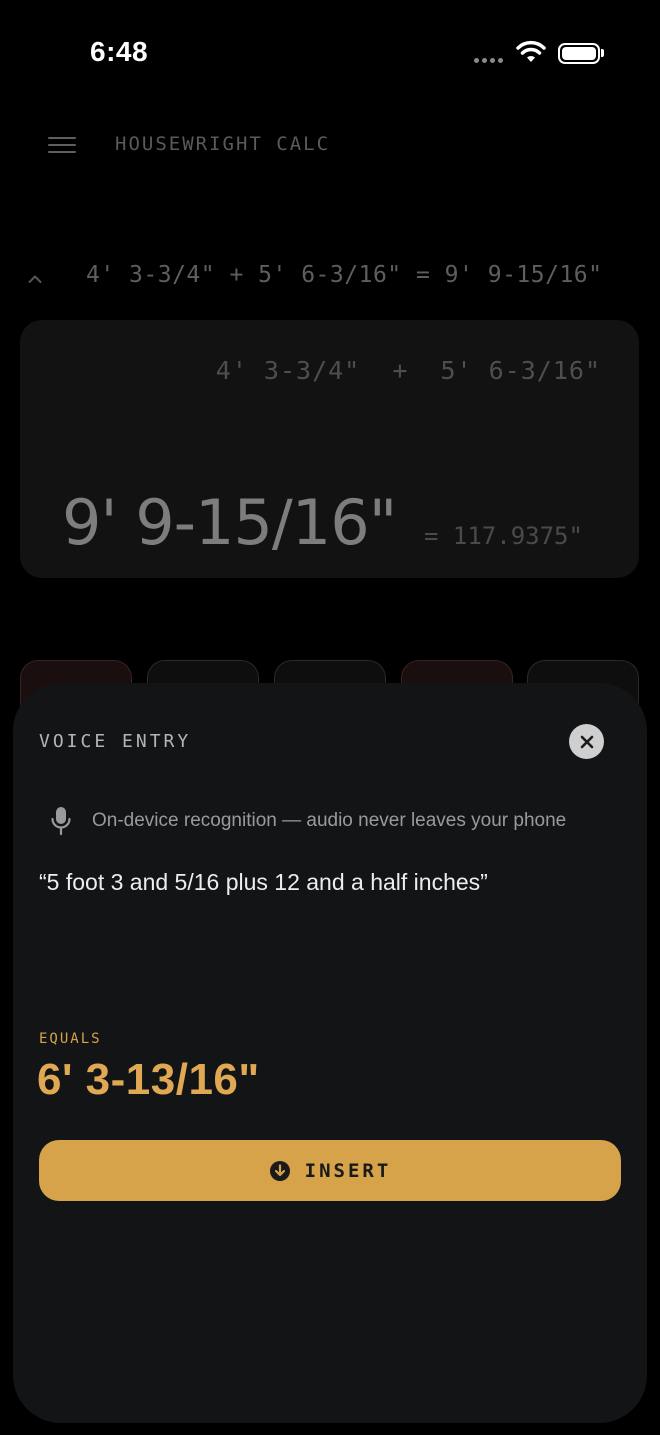 The height and width of the screenshot is (1435, 660). What do you see at coordinates (602, 53) in the screenshot?
I see `battery-tip` at bounding box center [602, 53].